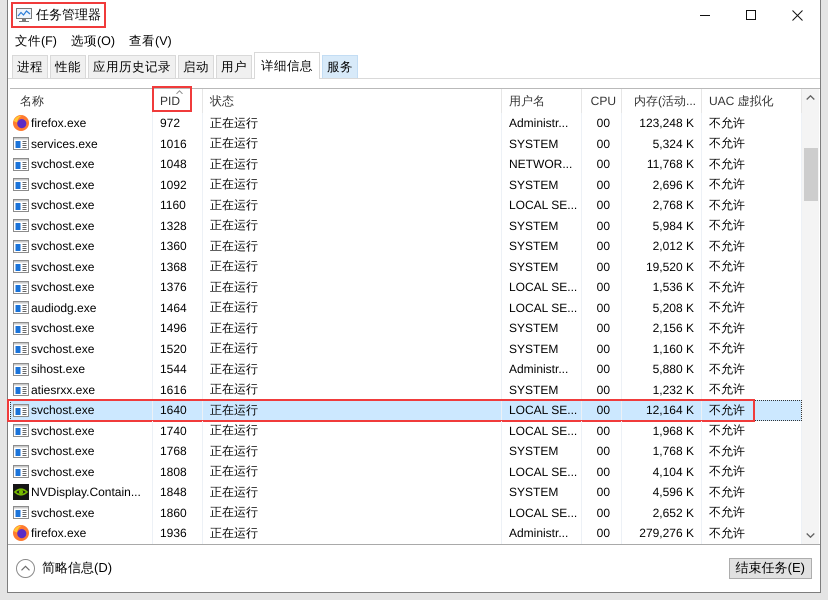 The image size is (828, 600). I want to click on chevron-up-circle-icon, so click(25, 568).